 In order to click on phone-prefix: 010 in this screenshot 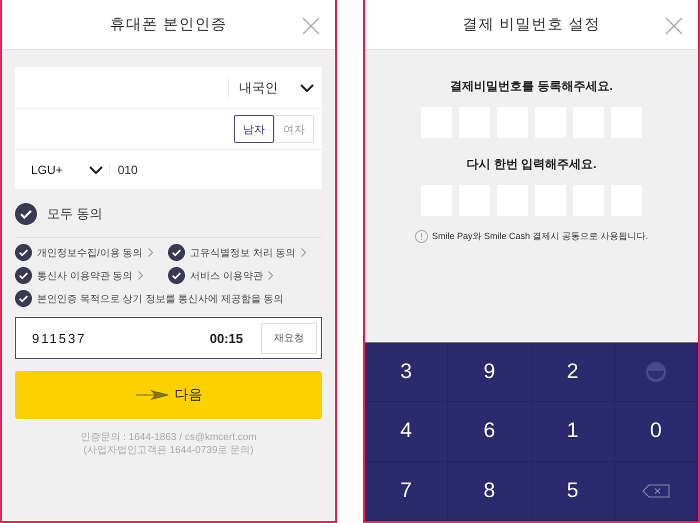, I will do `click(128, 169)`.